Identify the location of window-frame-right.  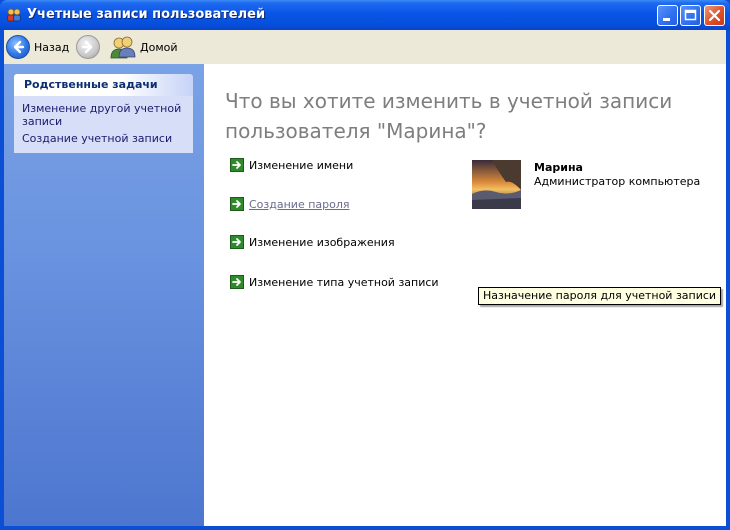
(728, 280).